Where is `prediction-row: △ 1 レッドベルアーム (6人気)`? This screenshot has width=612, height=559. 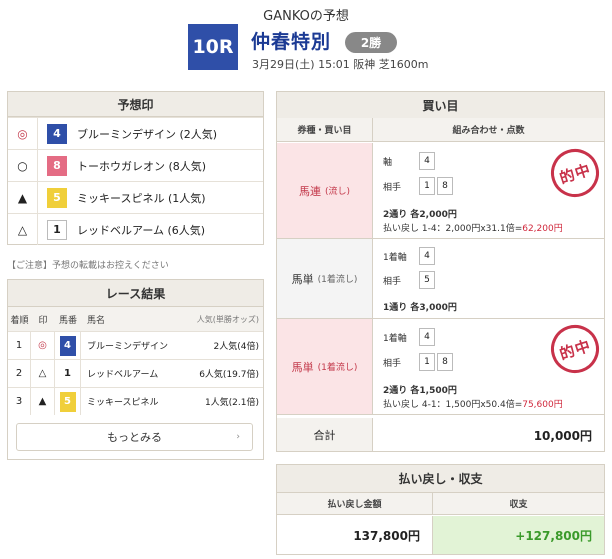
prediction-row: △ 1 レッドベルアーム (6人気) is located at coordinates (135, 229).